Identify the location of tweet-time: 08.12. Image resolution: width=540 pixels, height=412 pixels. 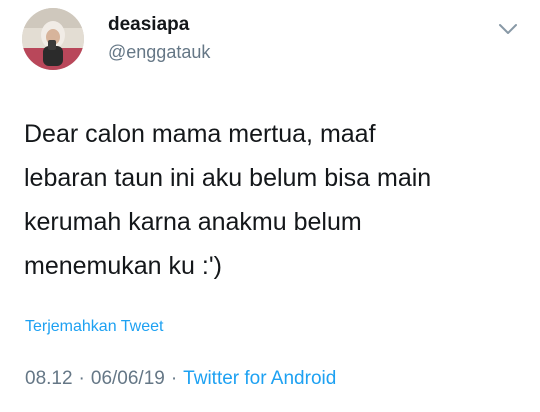
(49, 378).